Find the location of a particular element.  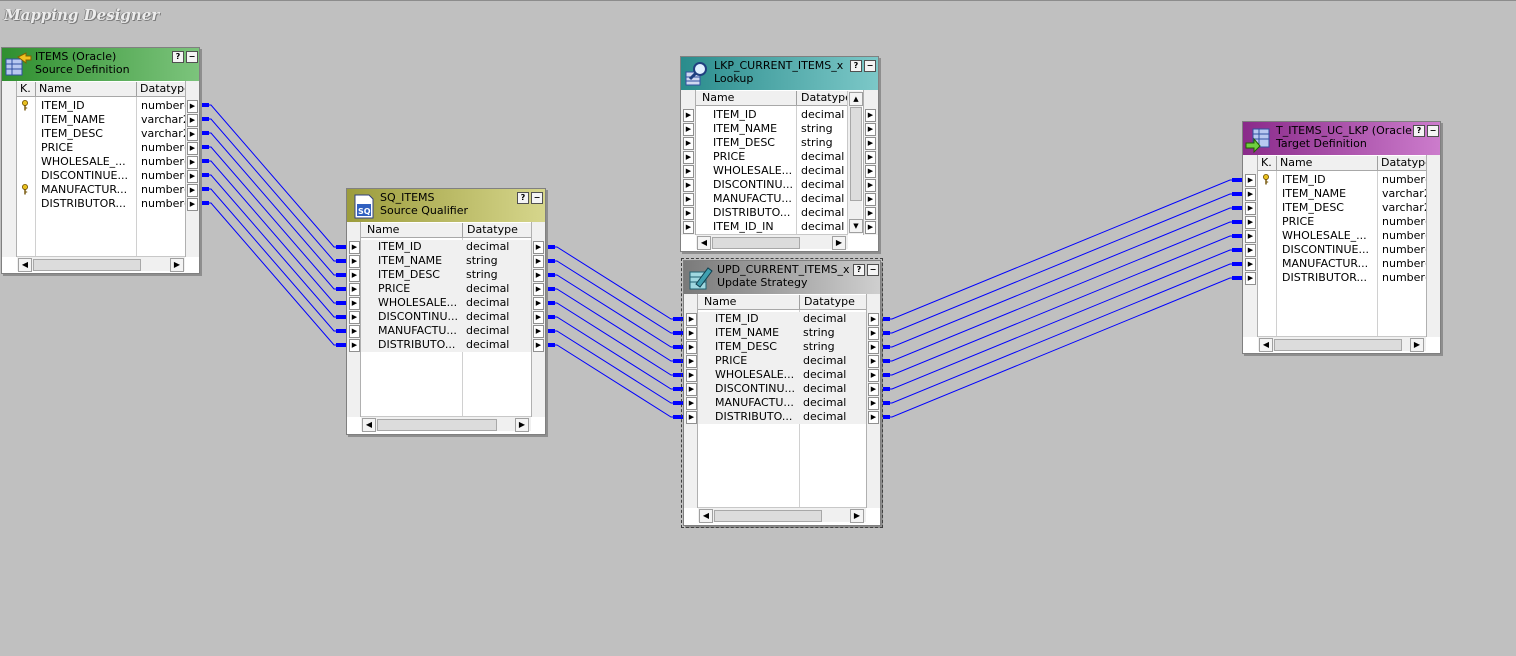

port-row: ITEM_NAME string is located at coordinates (772, 129).